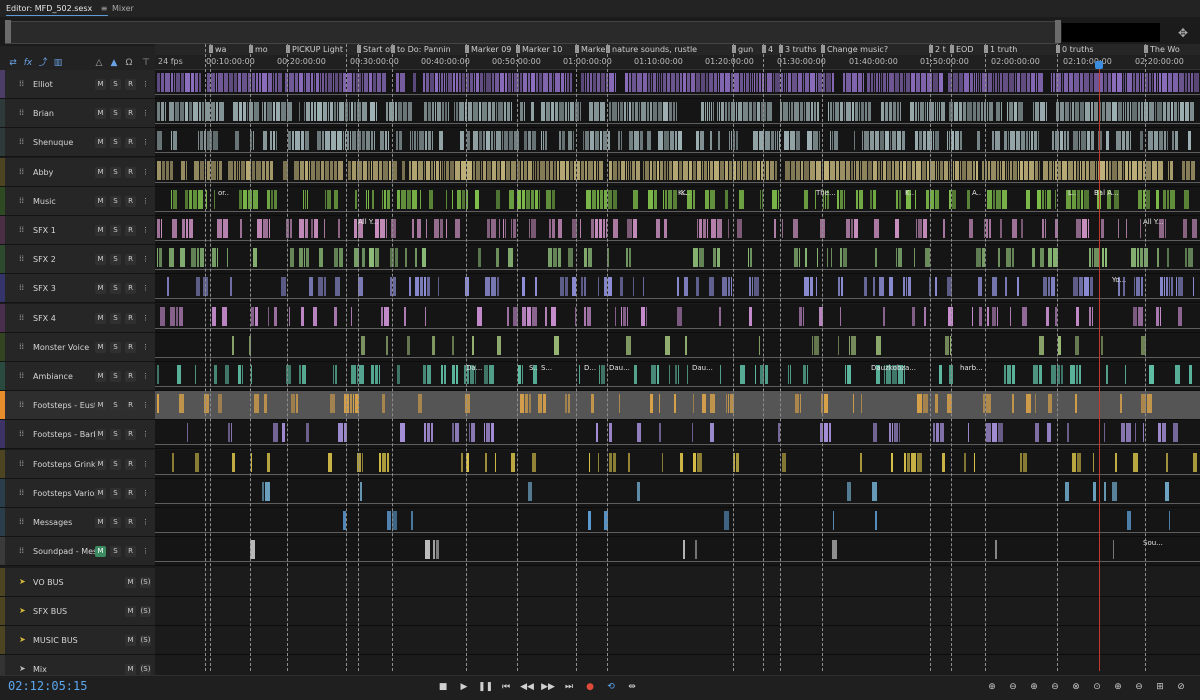 Image resolution: width=1200 pixels, height=700 pixels. What do you see at coordinates (77, 201) in the screenshot?
I see `track-header-music: ⁞⁞ Music M S R ⋮` at bounding box center [77, 201].